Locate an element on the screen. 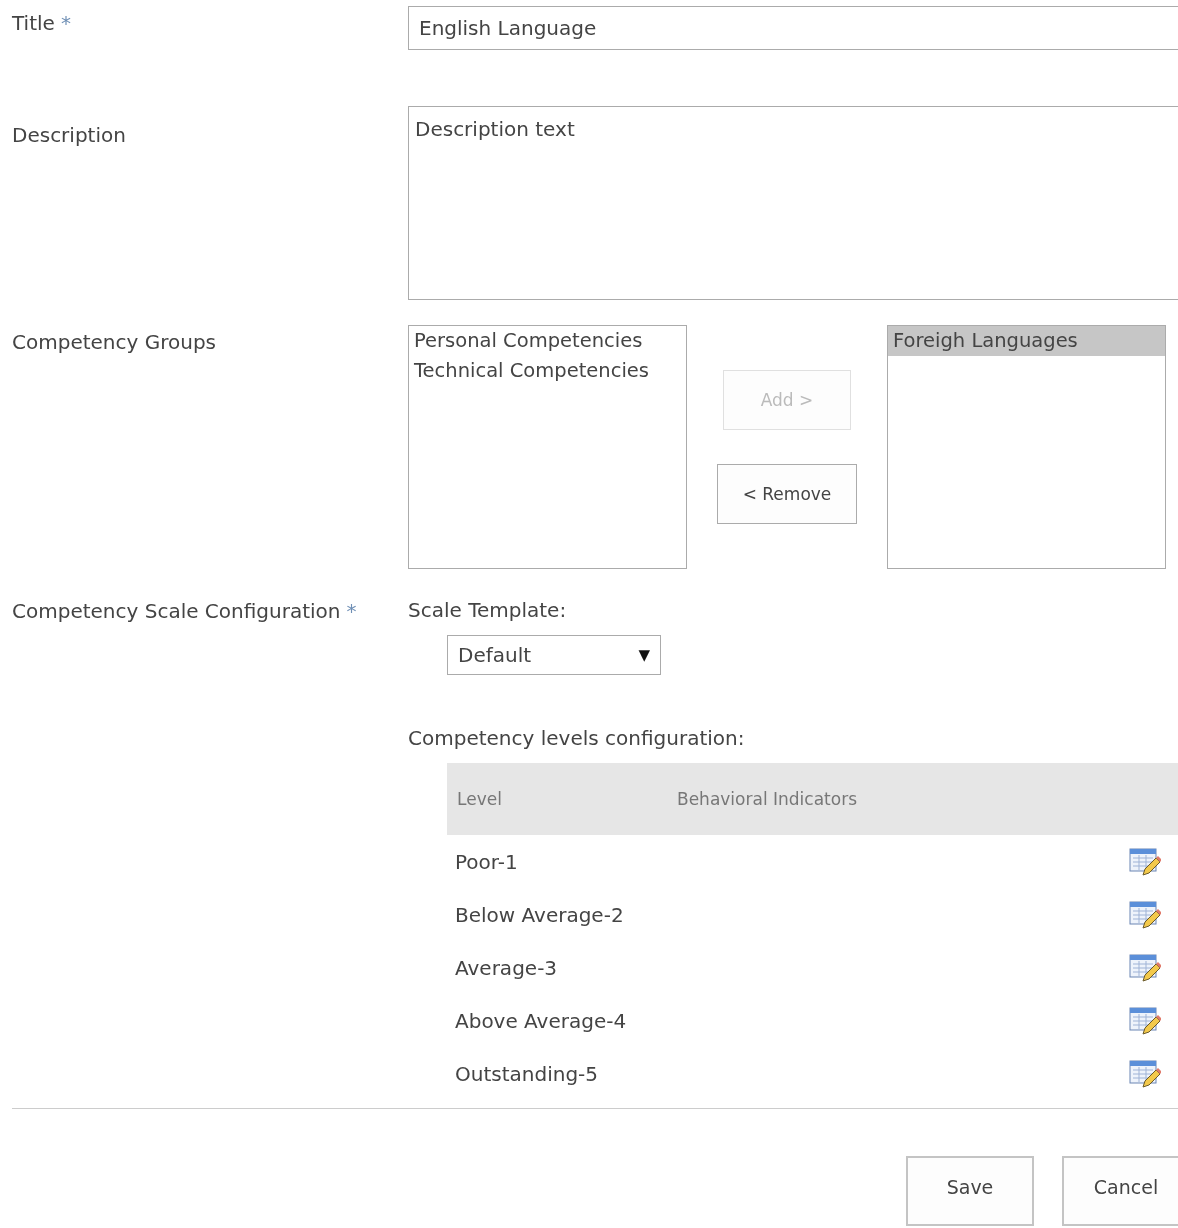 This screenshot has height=1228, width=1178. listbox-option: Personal Competencies is located at coordinates (547, 341).